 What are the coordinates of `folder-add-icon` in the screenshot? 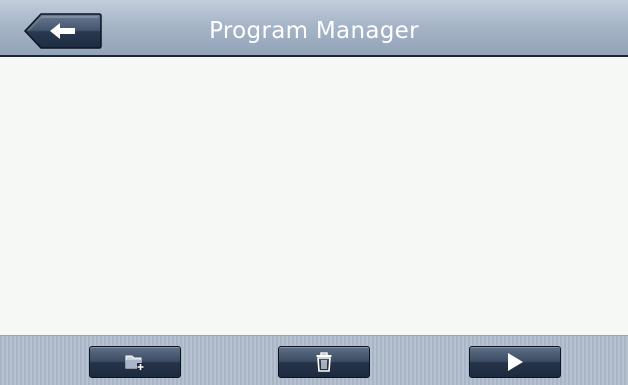 It's located at (134, 362).